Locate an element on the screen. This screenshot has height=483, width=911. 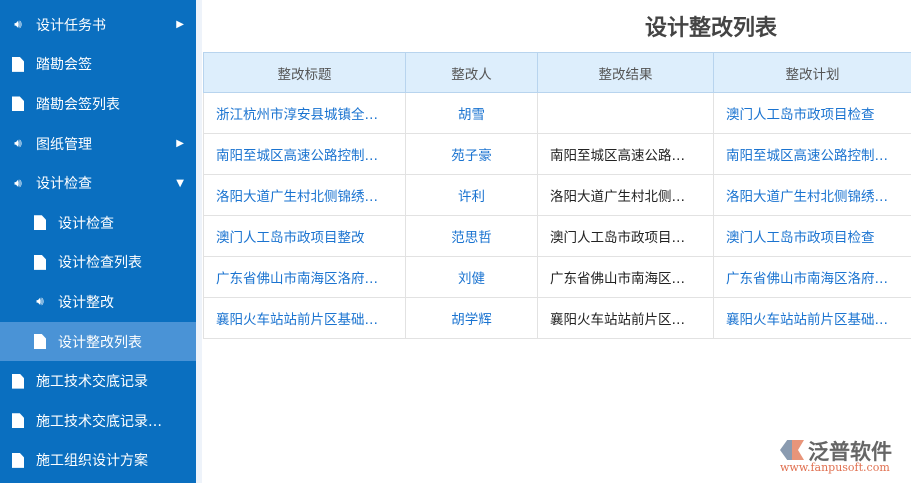
sidebar-item: 踏勘会签列表 is located at coordinates (98, 104).